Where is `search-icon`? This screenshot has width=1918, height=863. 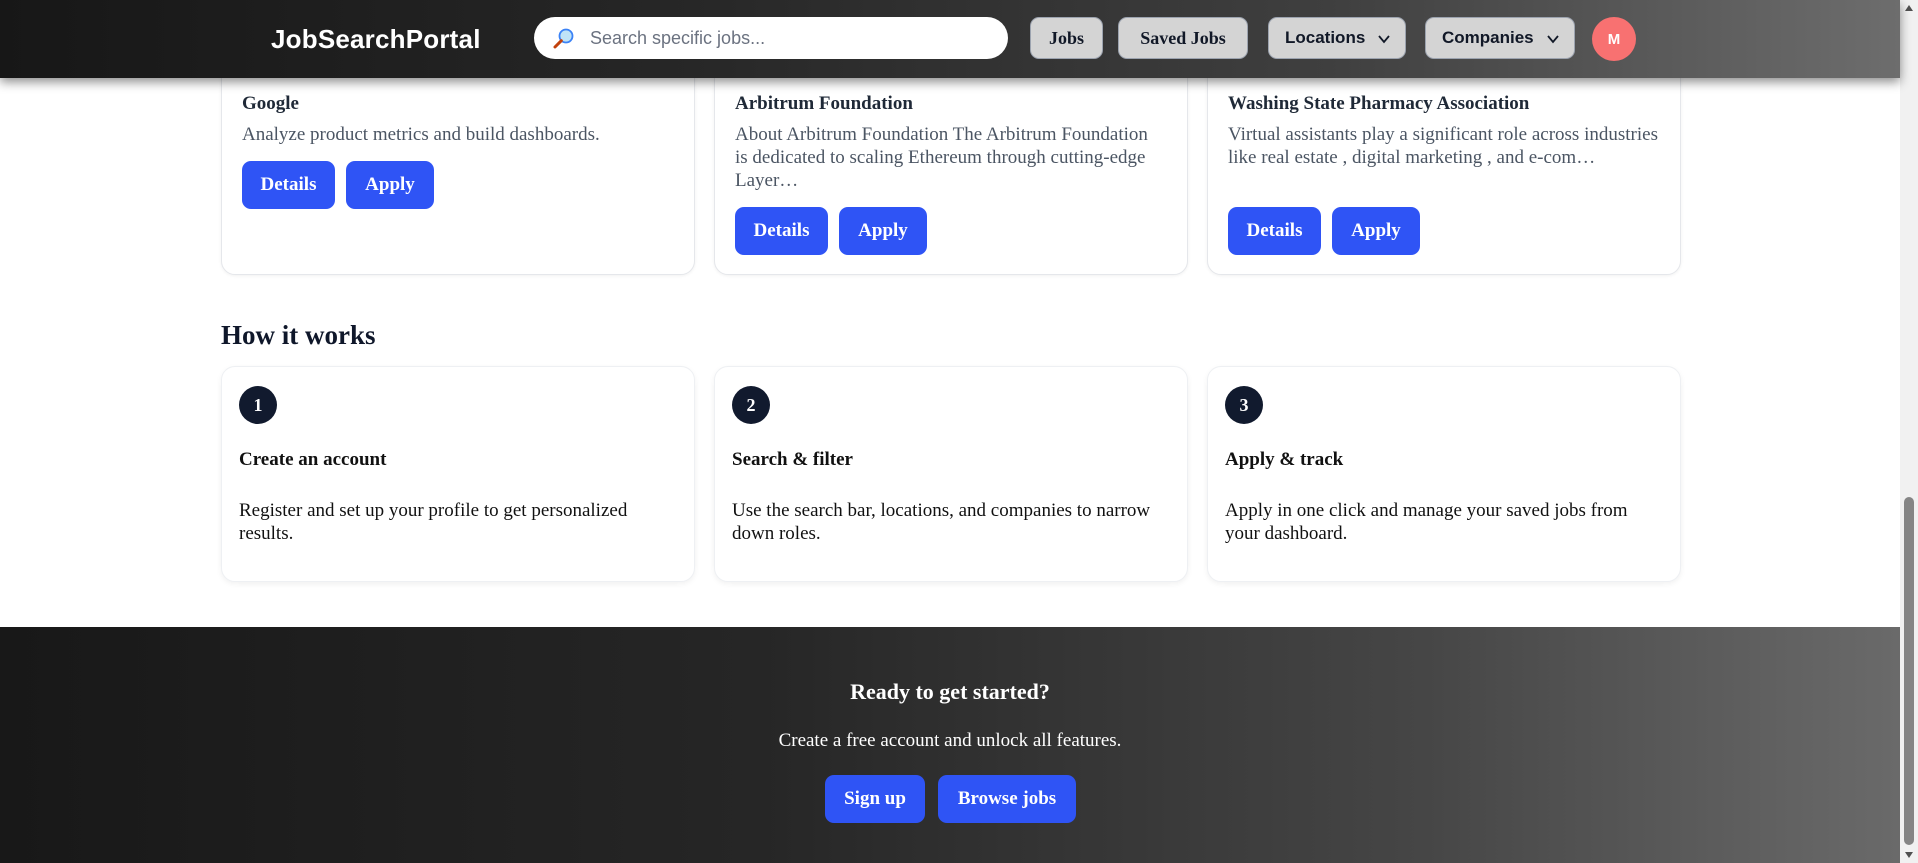
search-icon is located at coordinates (563, 38).